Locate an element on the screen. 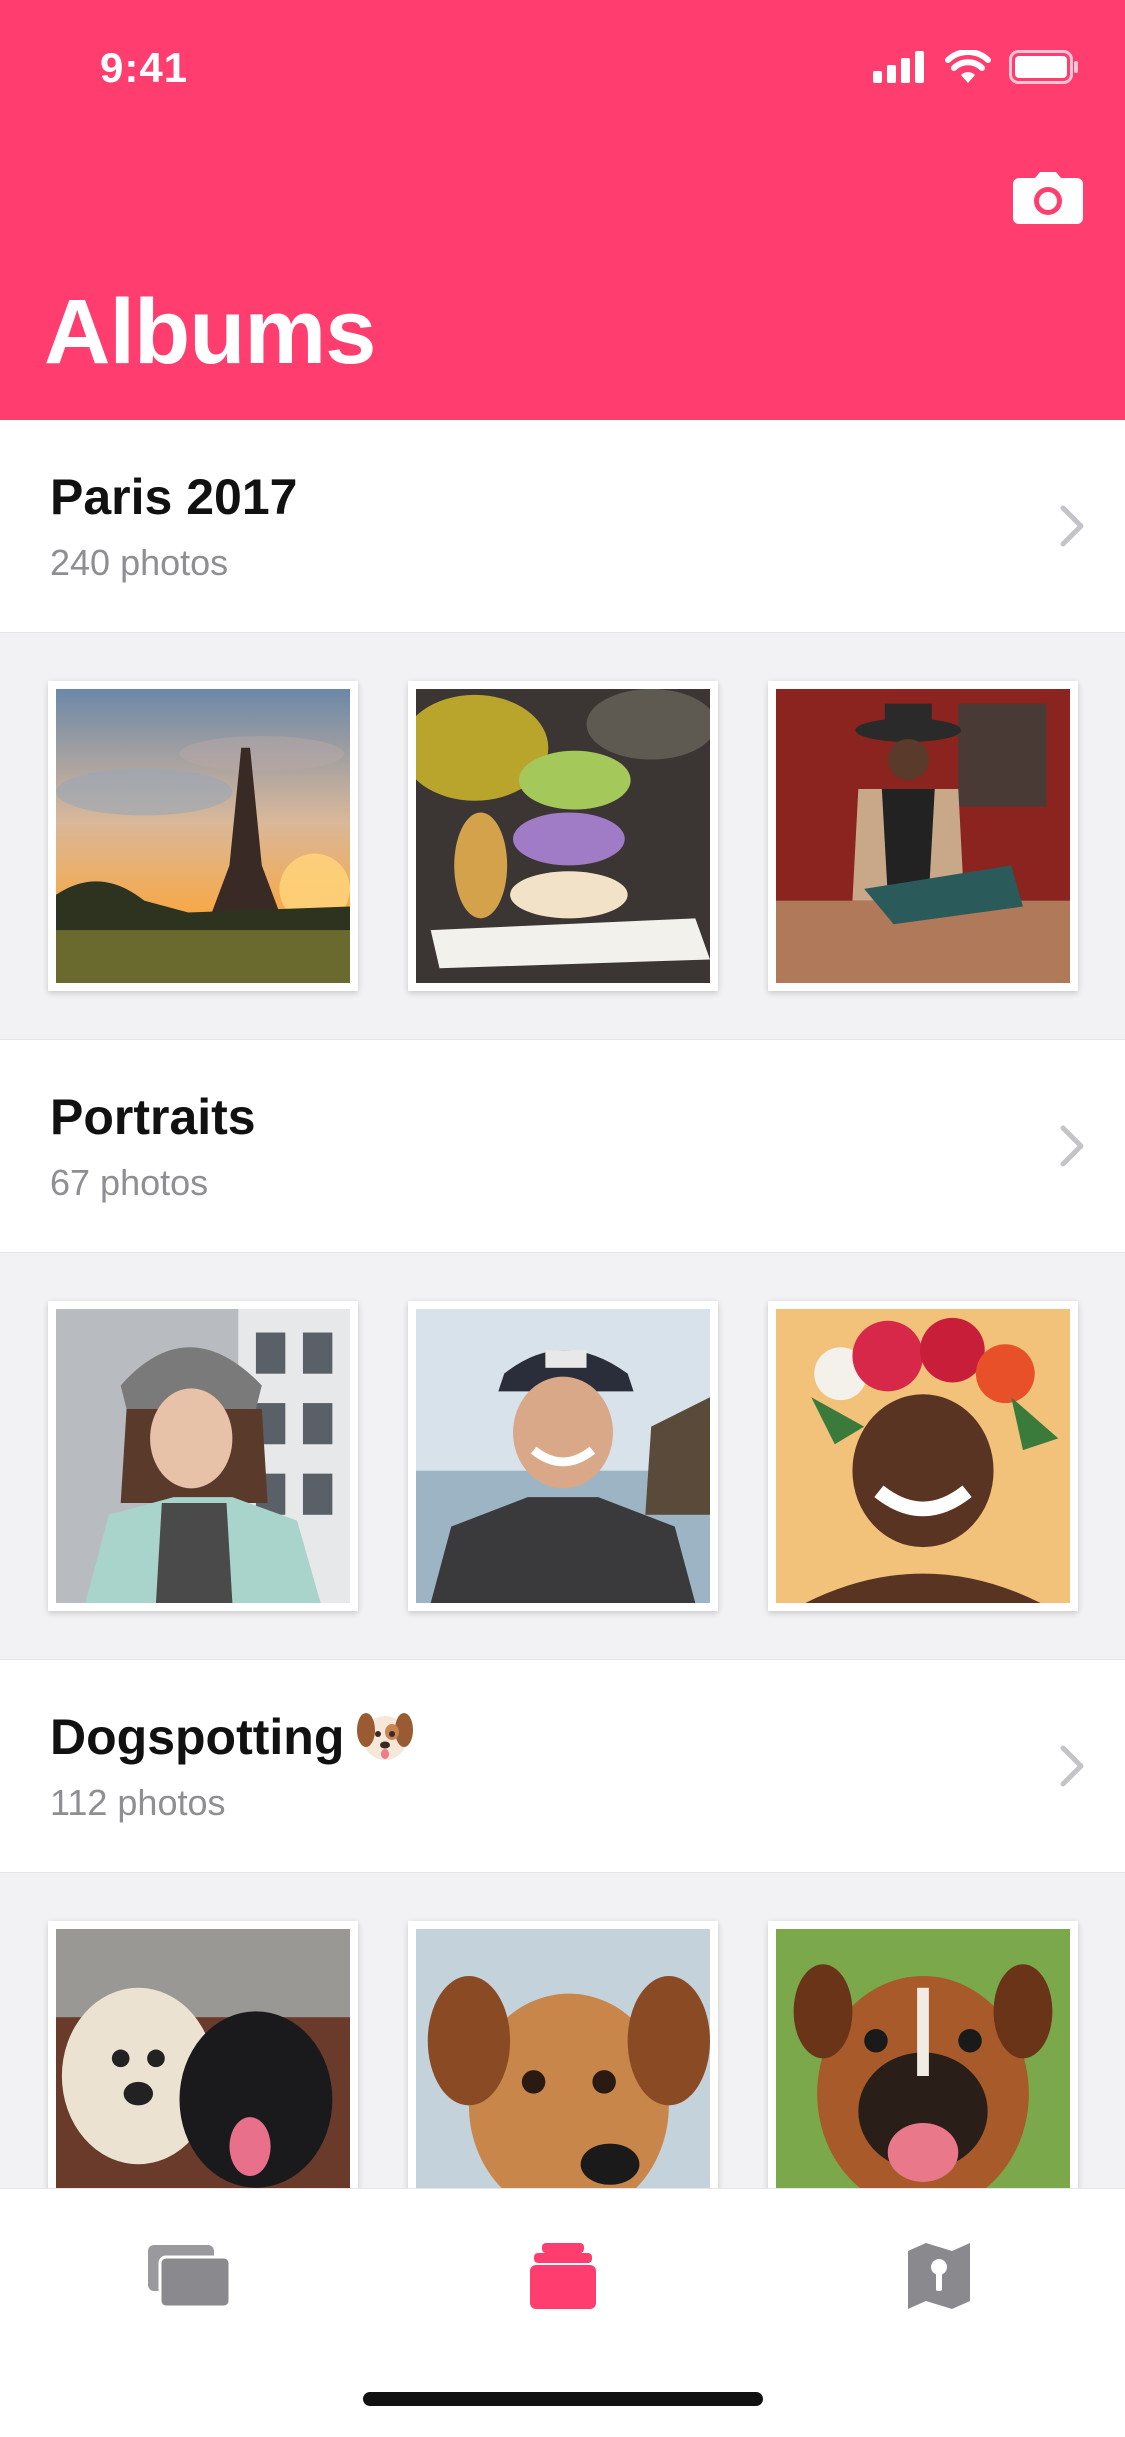 The height and width of the screenshot is (2437, 1125). album-thumbnails is located at coordinates (562, 2030).